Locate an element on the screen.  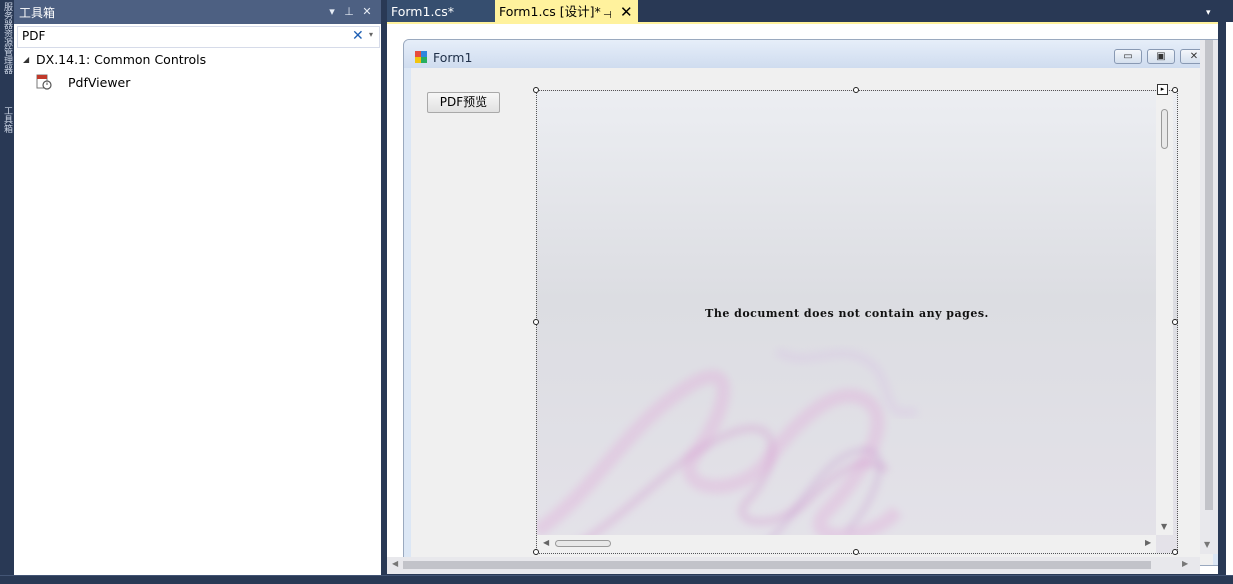
toolbox-item-pdfviewer: PdfViewer is located at coordinates (99, 82).